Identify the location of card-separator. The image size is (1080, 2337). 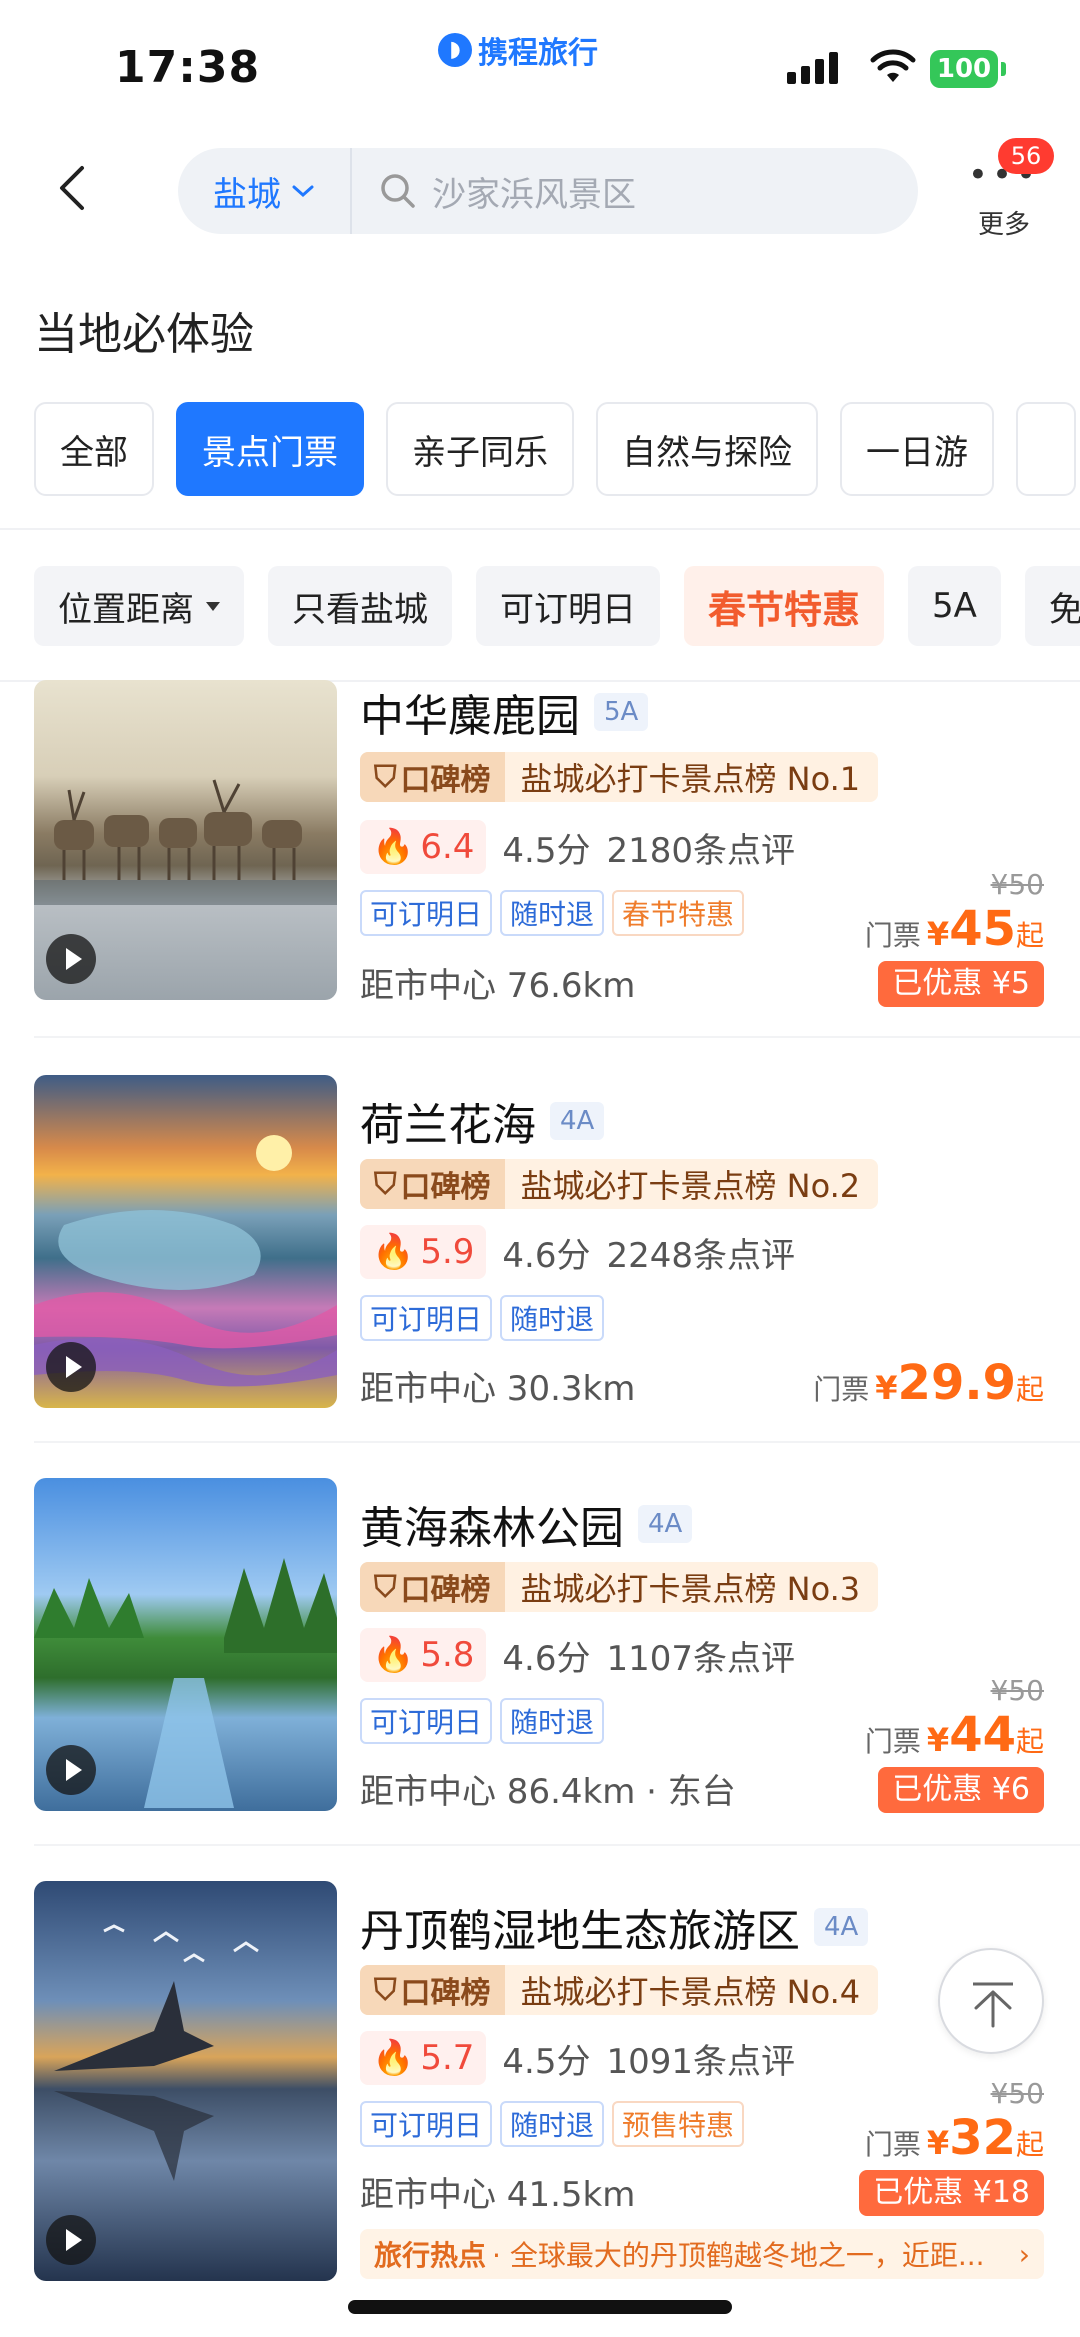
(557, 1845).